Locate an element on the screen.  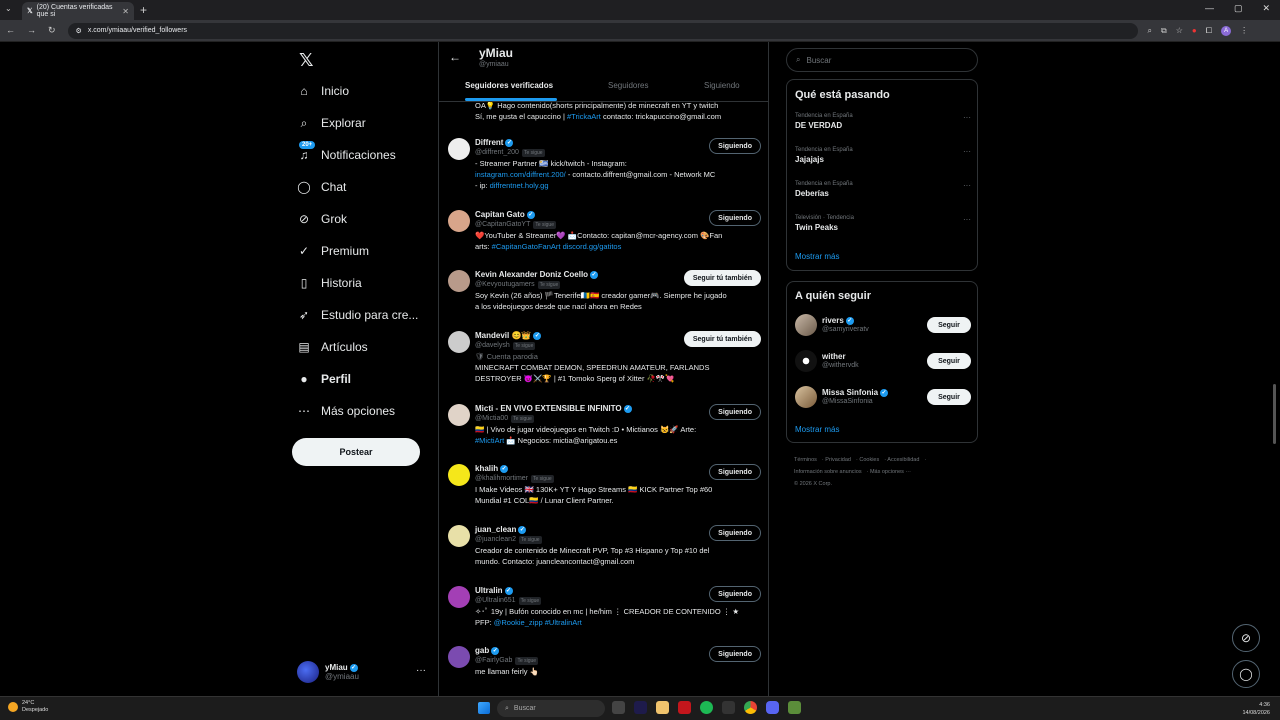
back-icon: ← is located at coordinates (10, 30).